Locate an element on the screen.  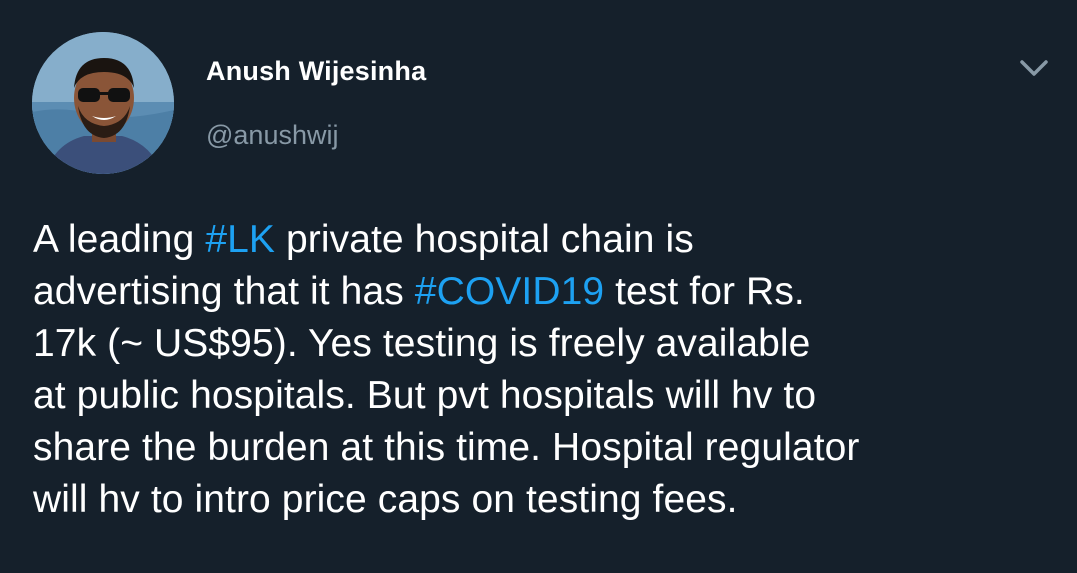
hashtag-link: #LK is located at coordinates (240, 239).